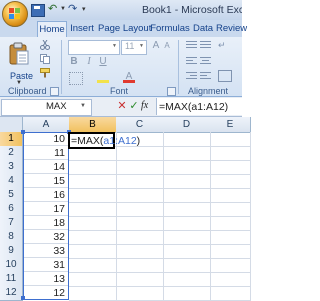 Image resolution: width=320 pixels, height=301 pixels. I want to click on increase-indent-icon, so click(205, 76).